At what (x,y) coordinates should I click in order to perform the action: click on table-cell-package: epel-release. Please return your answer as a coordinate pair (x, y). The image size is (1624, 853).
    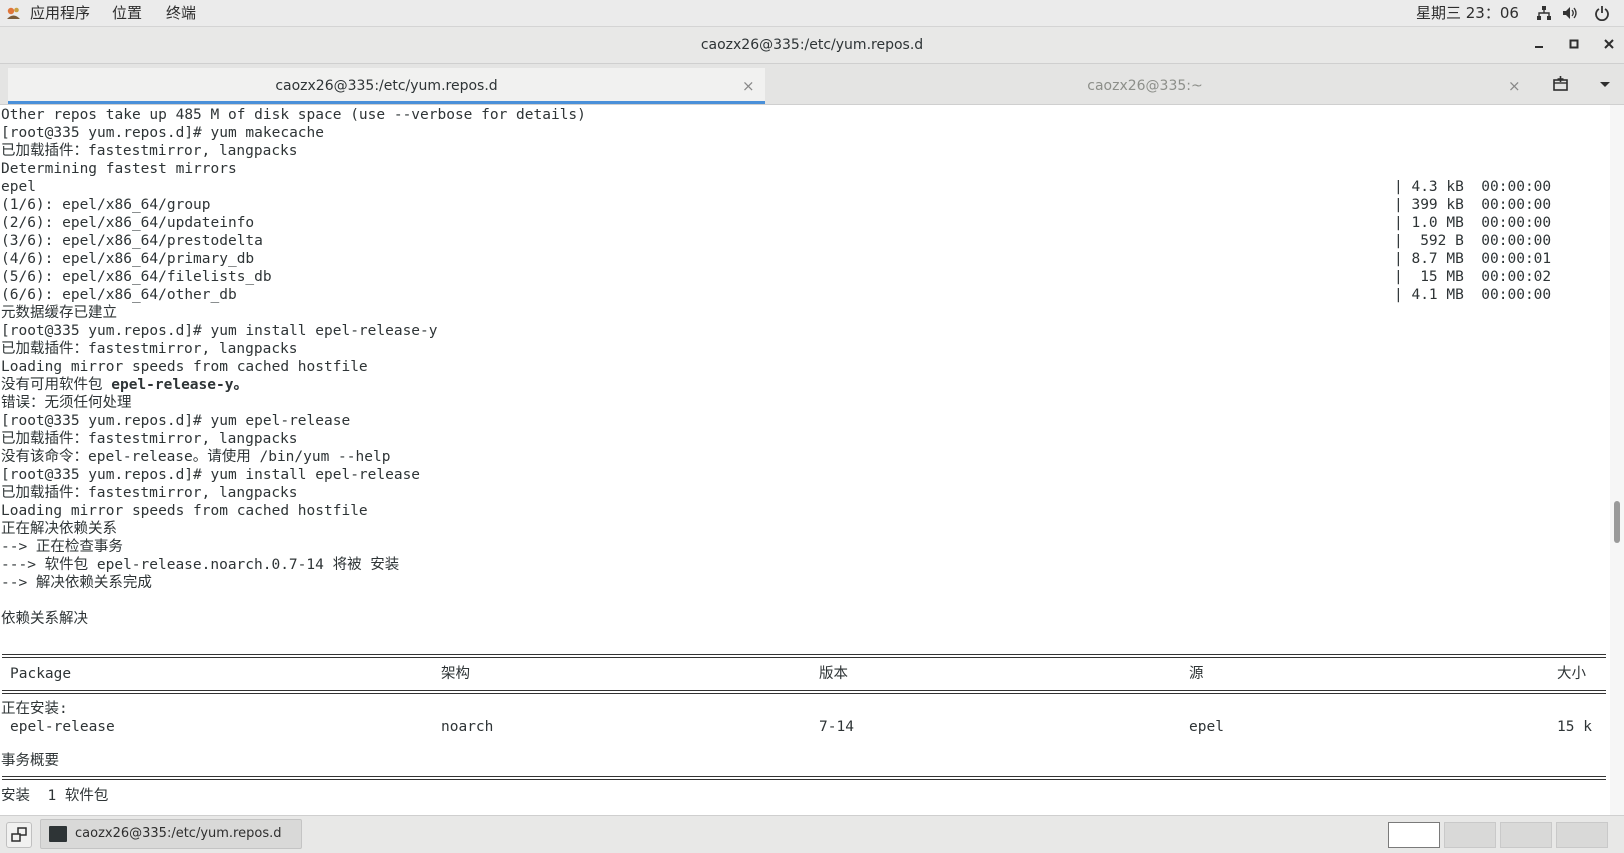
    Looking at the image, I should click on (62, 727).